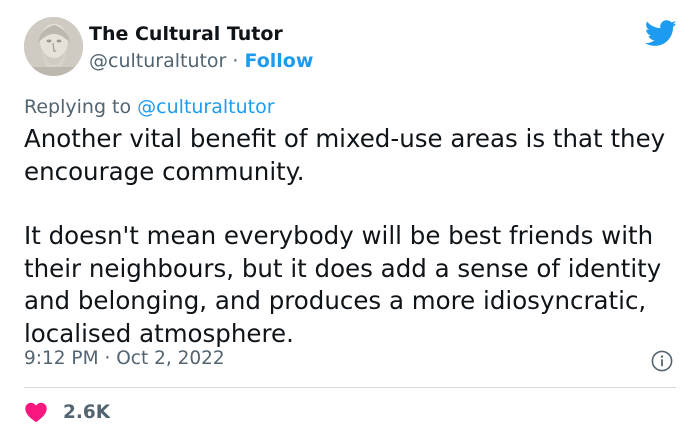 This screenshot has width=700, height=441. I want to click on replying-to-handle: @culturaltutor, so click(205, 107).